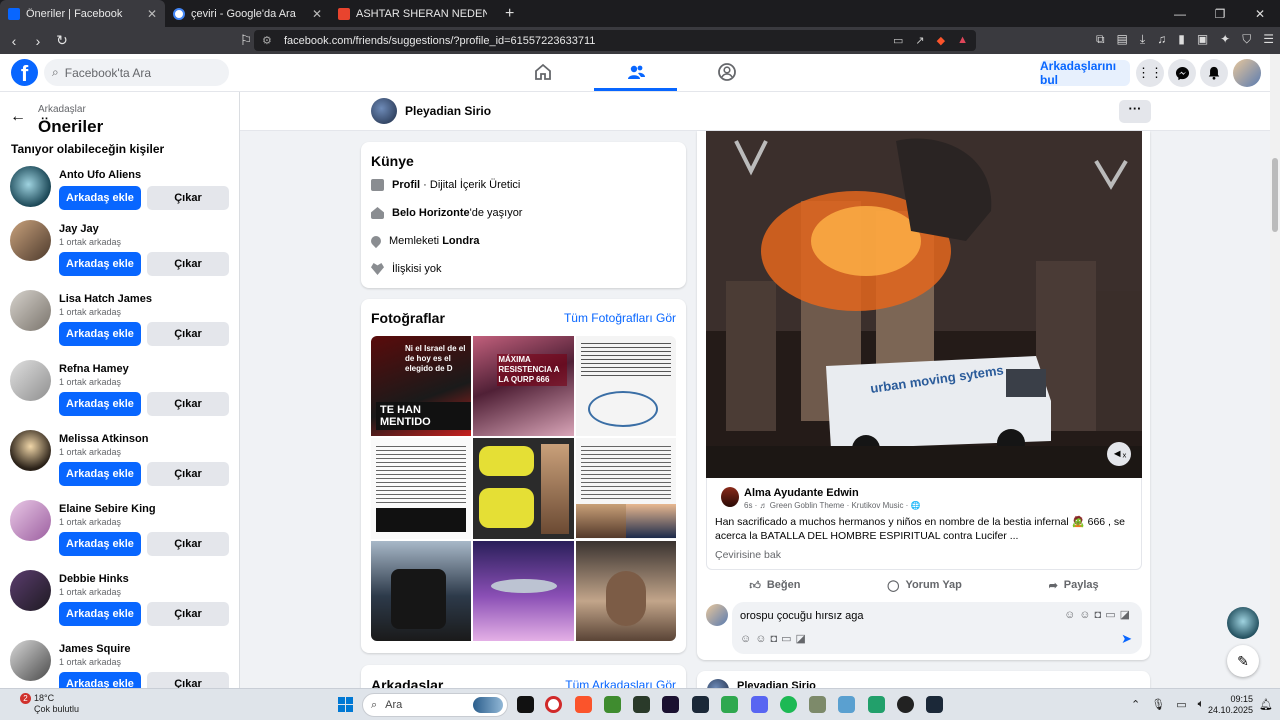 The width and height of the screenshot is (1280, 720). Describe the element at coordinates (431, 213) in the screenshot. I see `lives-city: Belo Horizonte` at that location.